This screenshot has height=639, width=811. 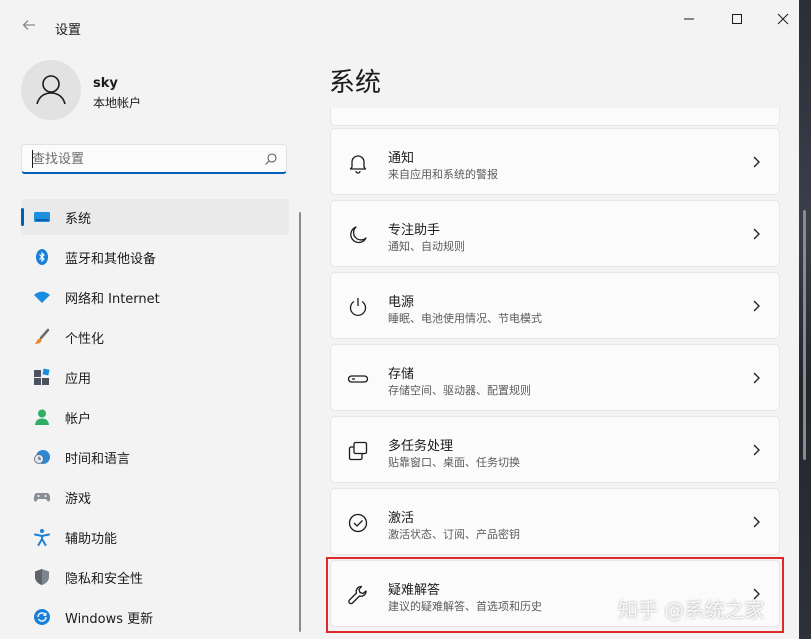 I want to click on search-box, so click(x=154, y=159).